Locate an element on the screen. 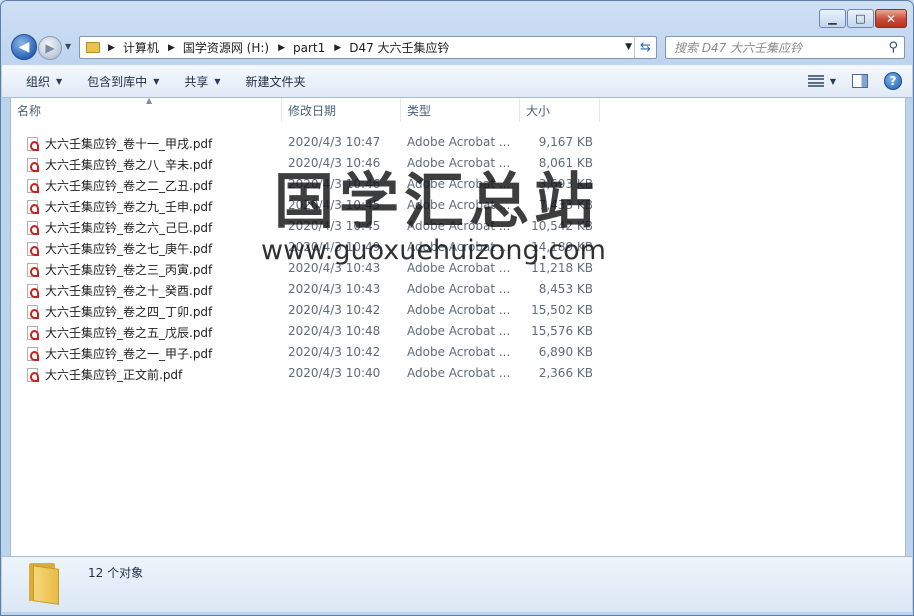 The image size is (914, 616). breadcrumb-drive: 国学资源网 (H:) is located at coordinates (226, 47).